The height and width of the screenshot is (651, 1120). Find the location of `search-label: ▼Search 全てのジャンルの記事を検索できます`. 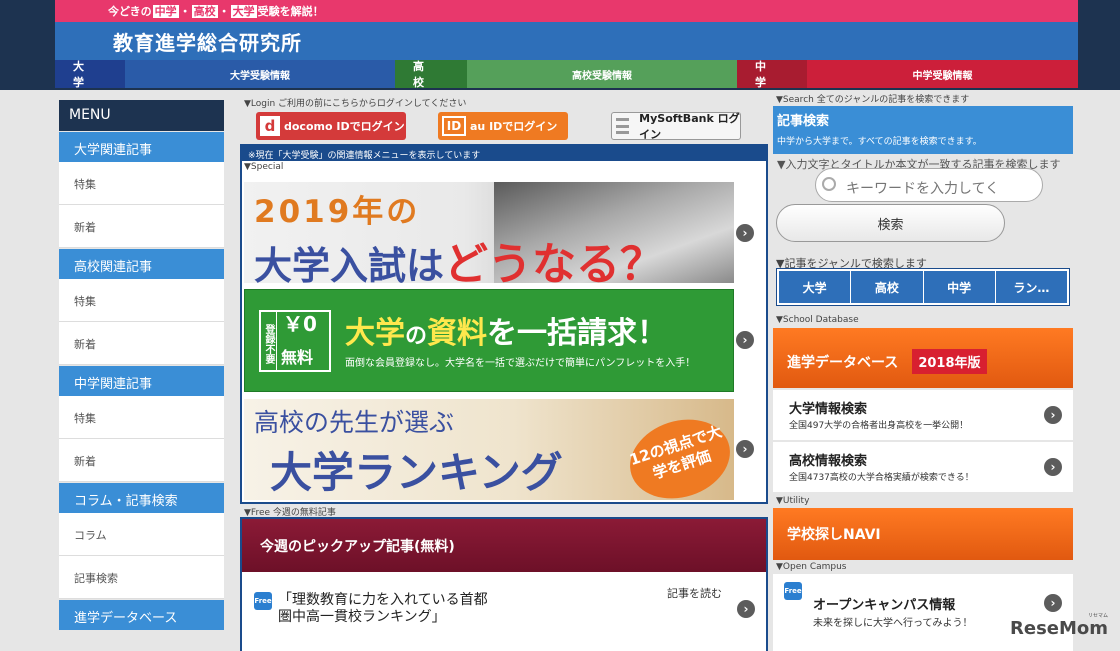

search-label: ▼Search 全てのジャンルの記事を検索できます is located at coordinates (873, 100).